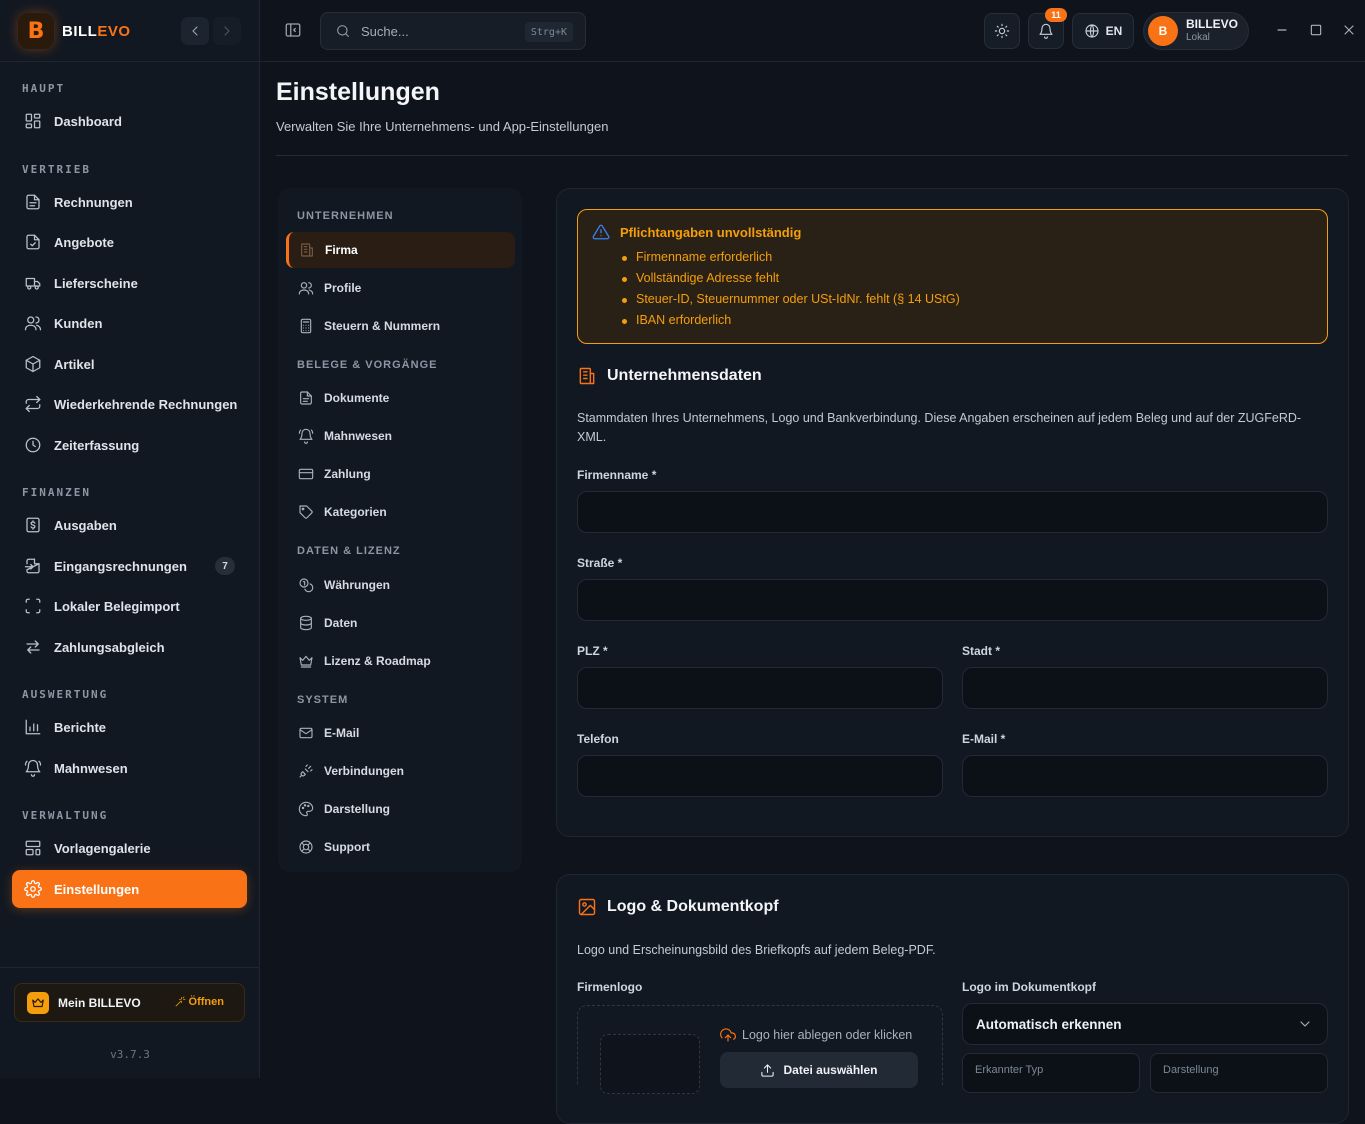  I want to click on settings-item-label: Mahnwesen, so click(358, 436).